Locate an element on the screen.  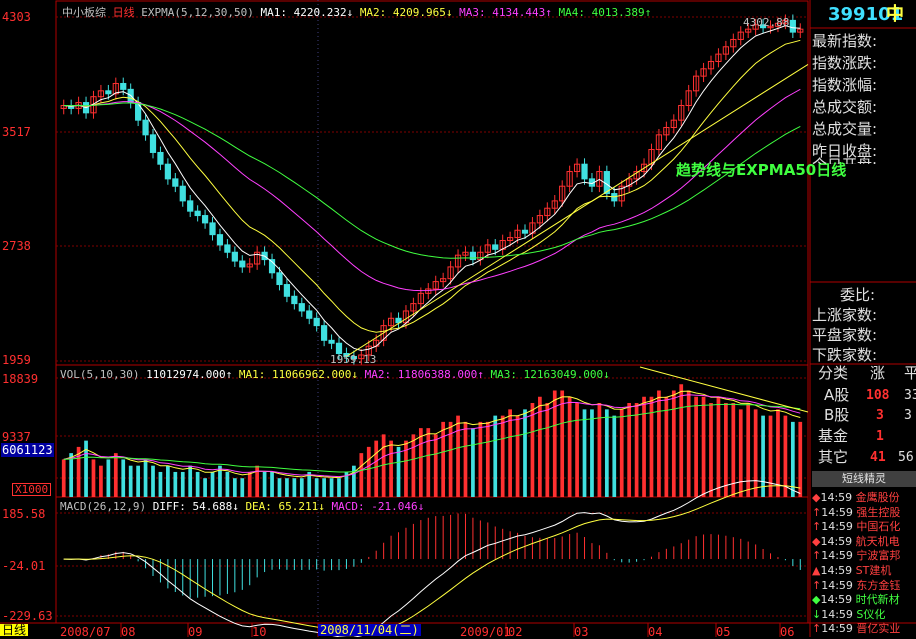
sprite-item: ↓14:59 S仪化 is located at coordinates (848, 614).